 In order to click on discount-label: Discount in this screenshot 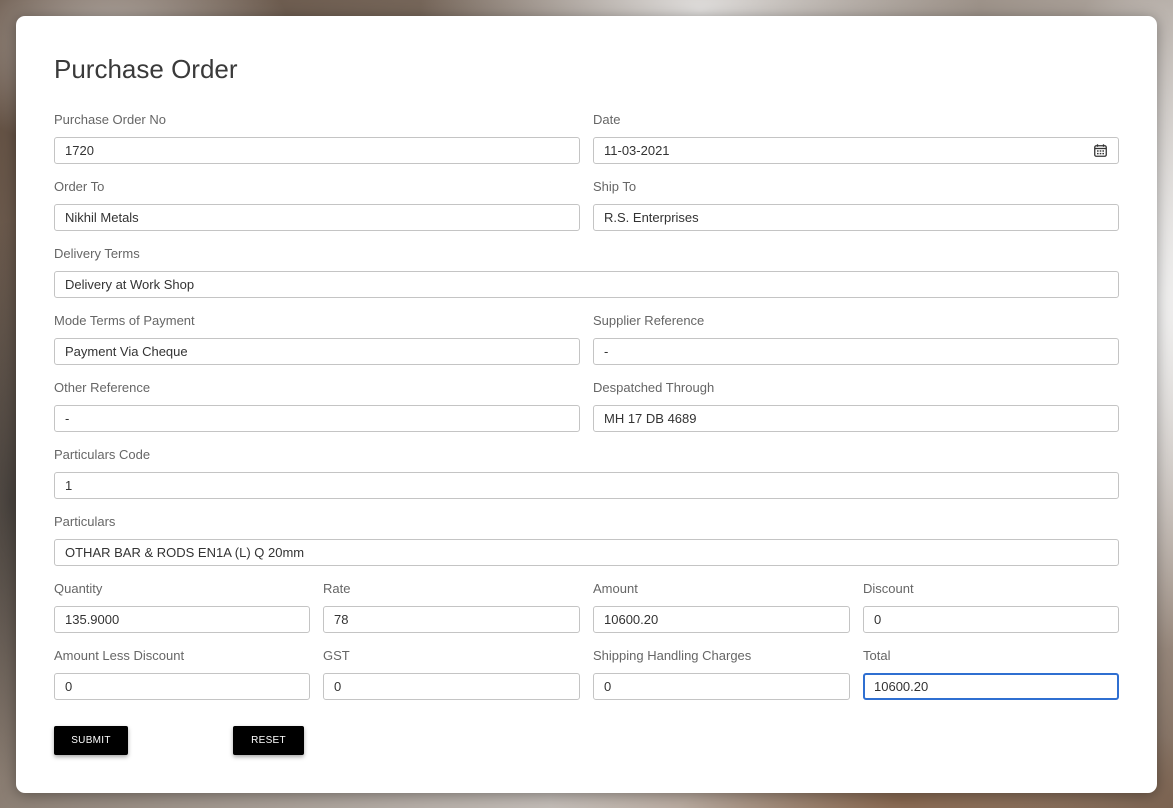, I will do `click(888, 588)`.